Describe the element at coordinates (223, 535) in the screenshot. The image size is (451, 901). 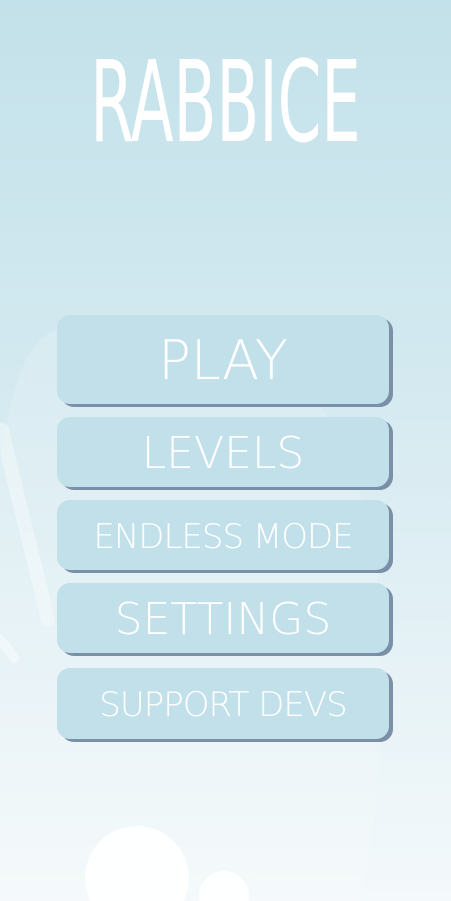
I see `endless-mode-button: ENDLESS MODE` at that location.